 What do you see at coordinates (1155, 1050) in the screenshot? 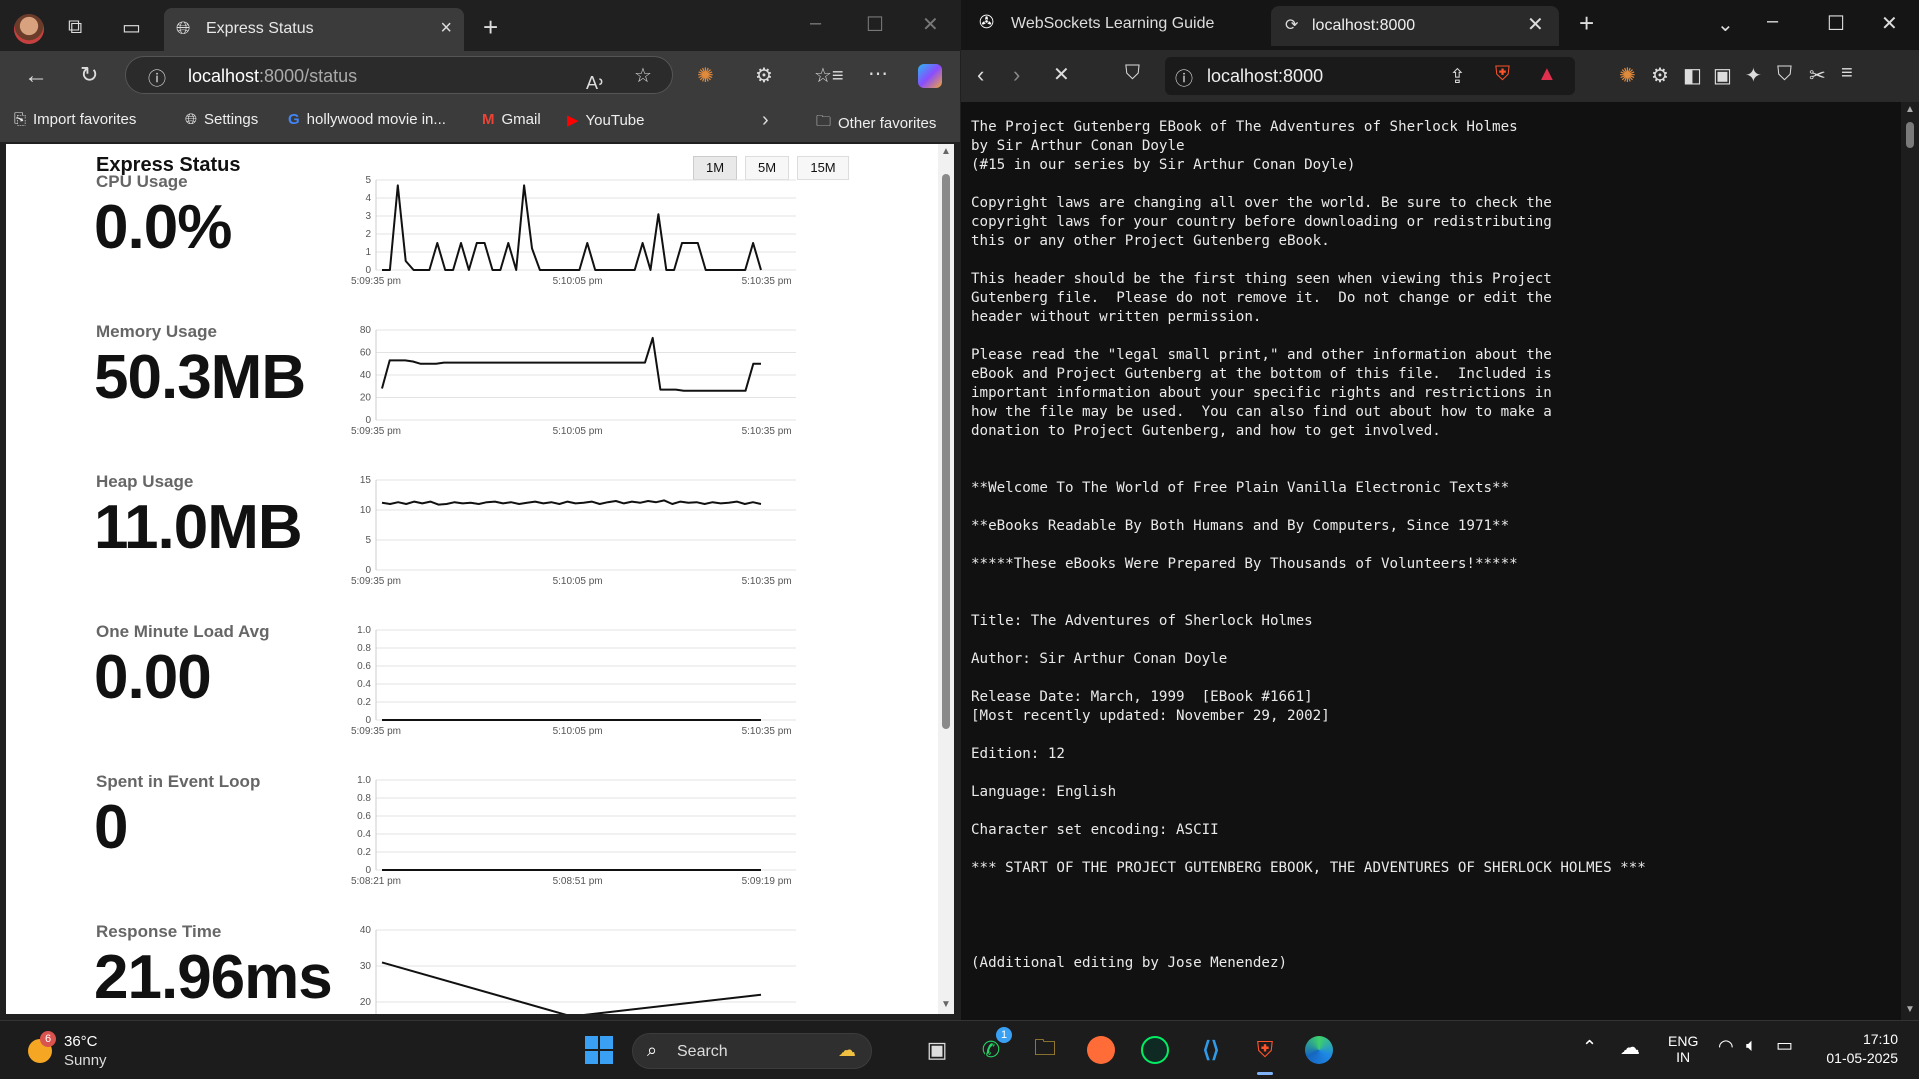
I see `mongodb-compass-icon` at bounding box center [1155, 1050].